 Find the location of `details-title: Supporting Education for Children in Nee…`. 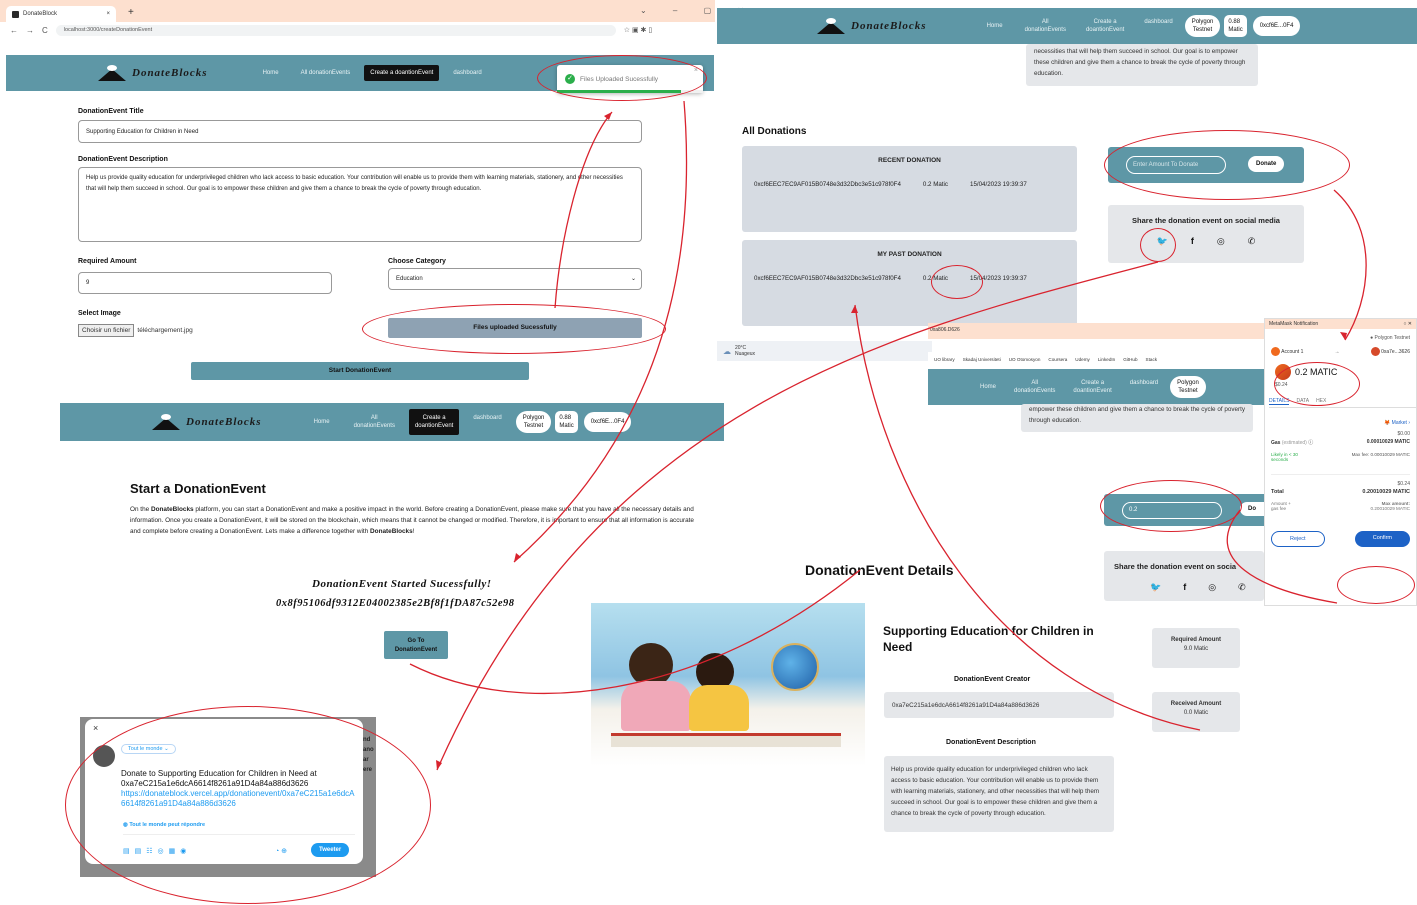

details-title: Supporting Education for Children in Nee… is located at coordinates (988, 639).